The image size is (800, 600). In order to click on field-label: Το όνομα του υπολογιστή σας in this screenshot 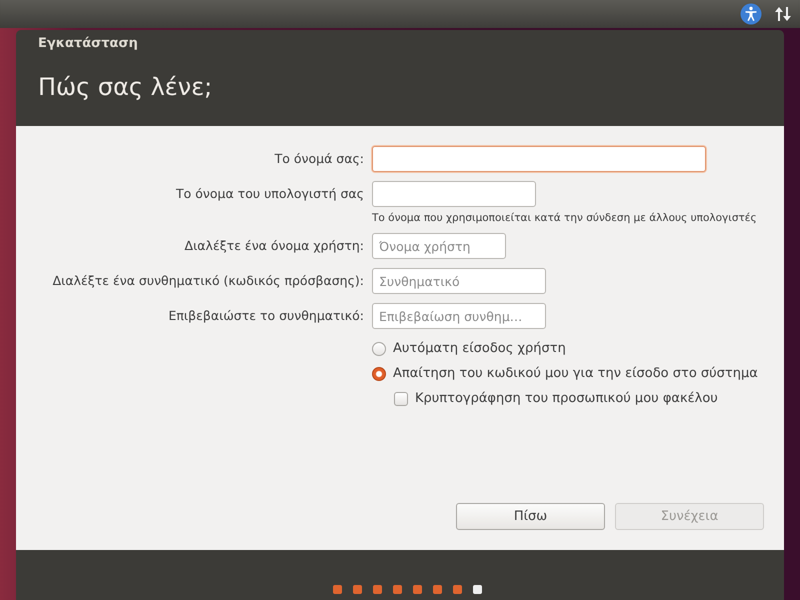, I will do `click(269, 194)`.